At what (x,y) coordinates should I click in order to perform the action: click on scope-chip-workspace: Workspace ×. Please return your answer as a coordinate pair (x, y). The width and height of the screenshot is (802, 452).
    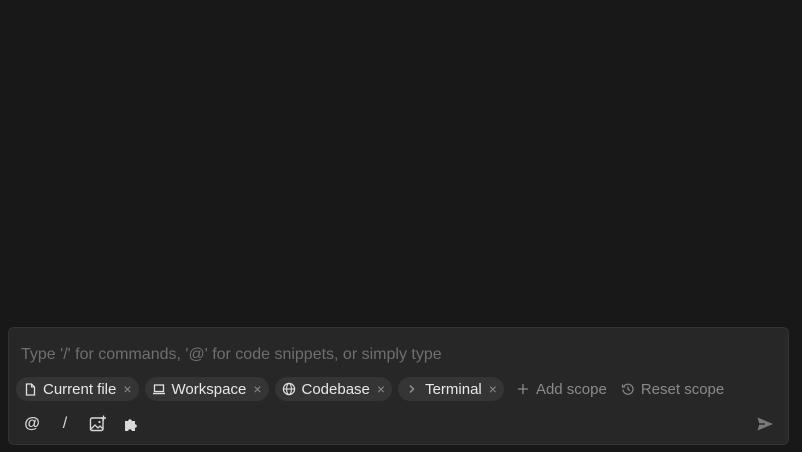
    Looking at the image, I should click on (206, 389).